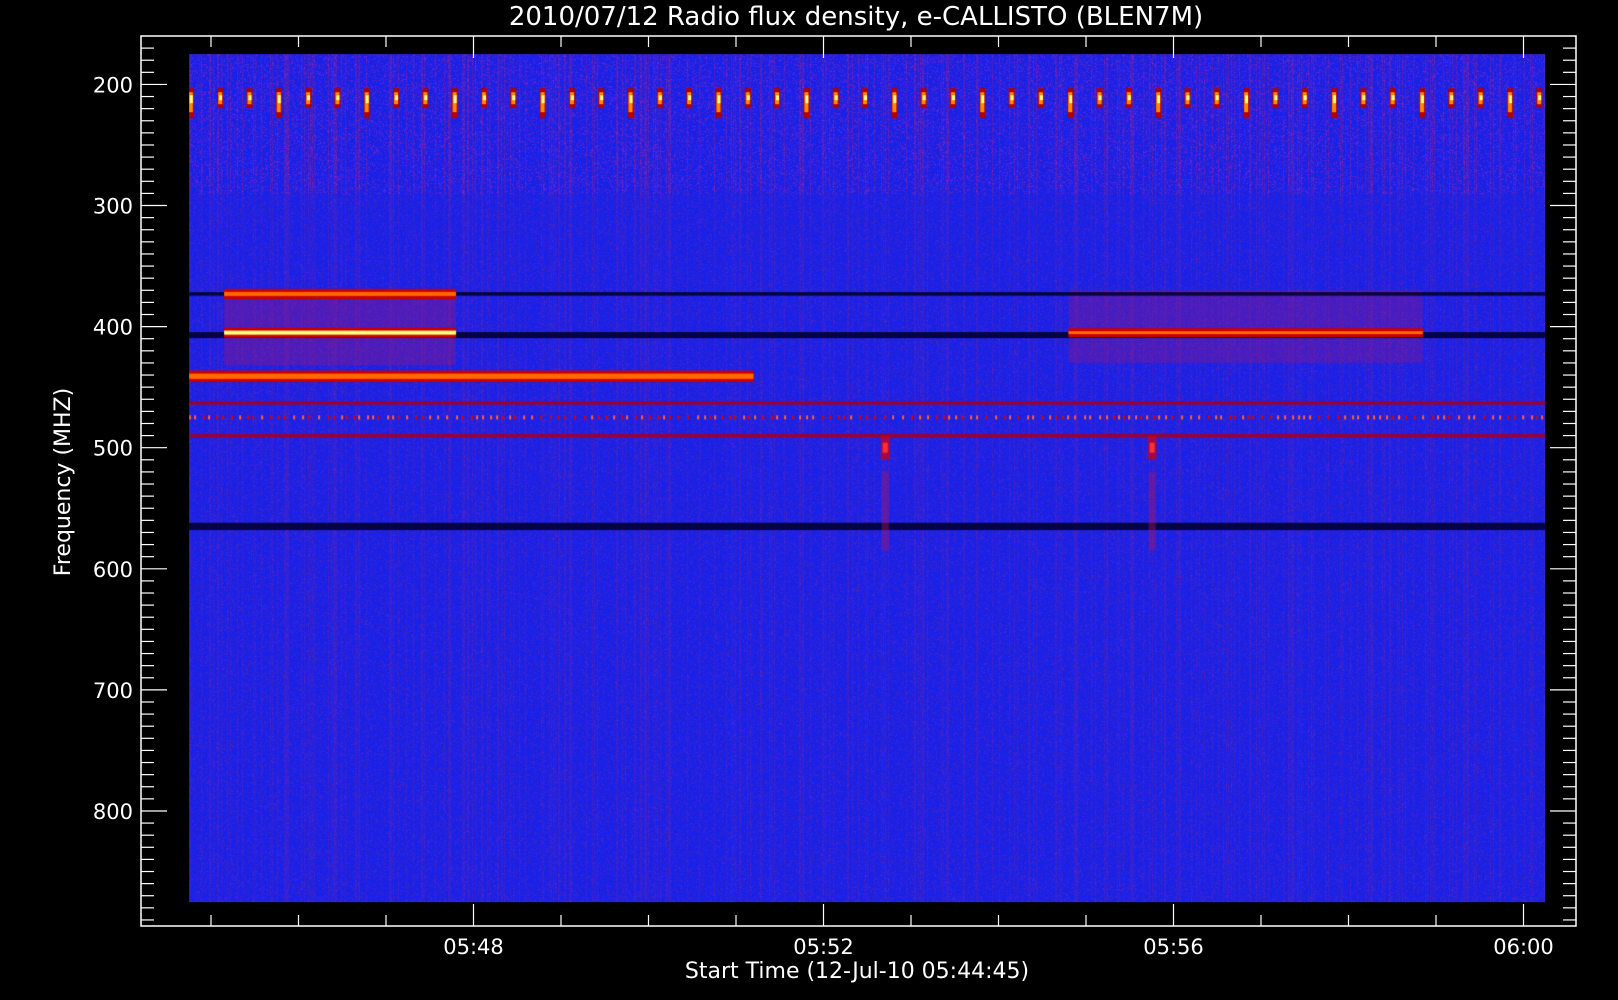 The width and height of the screenshot is (1618, 1000). What do you see at coordinates (867, 526) in the screenshot?
I see `feature-dark-line-565MHz` at bounding box center [867, 526].